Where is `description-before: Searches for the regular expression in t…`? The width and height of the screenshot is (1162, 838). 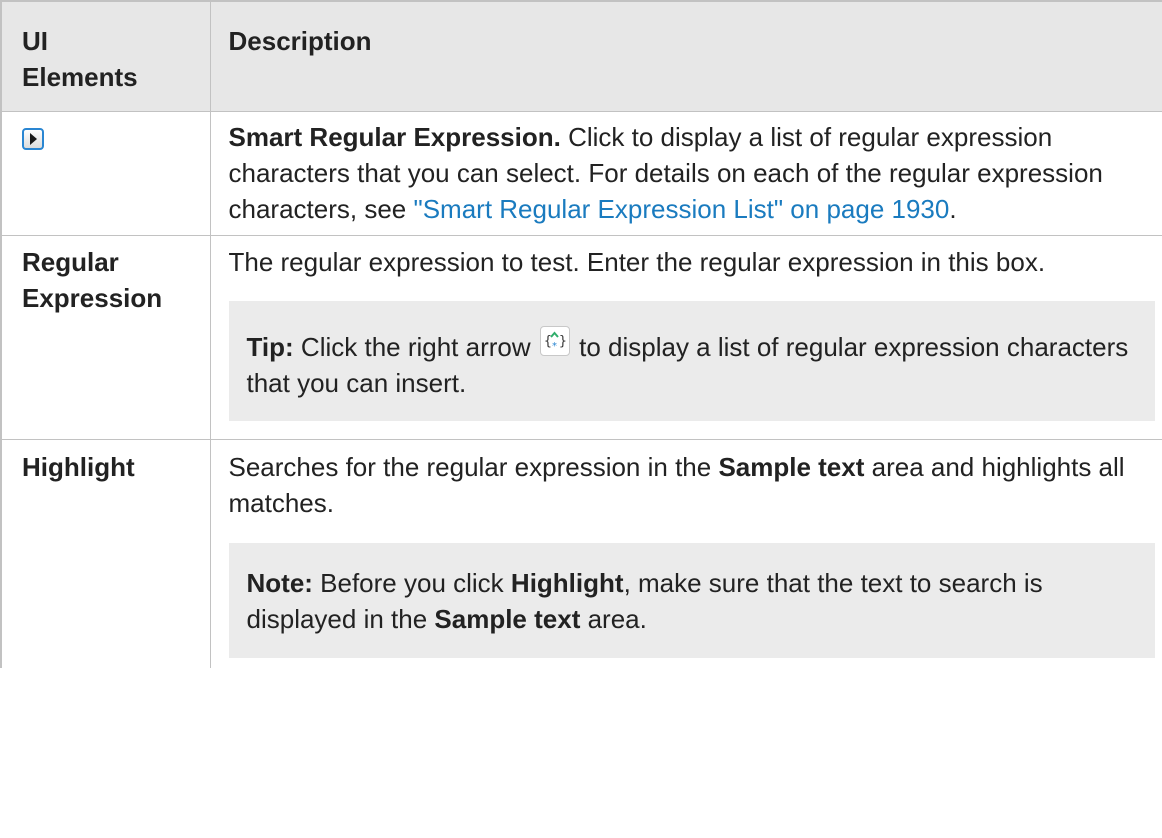
description-before: Searches for the regular expression in t… is located at coordinates (473, 467).